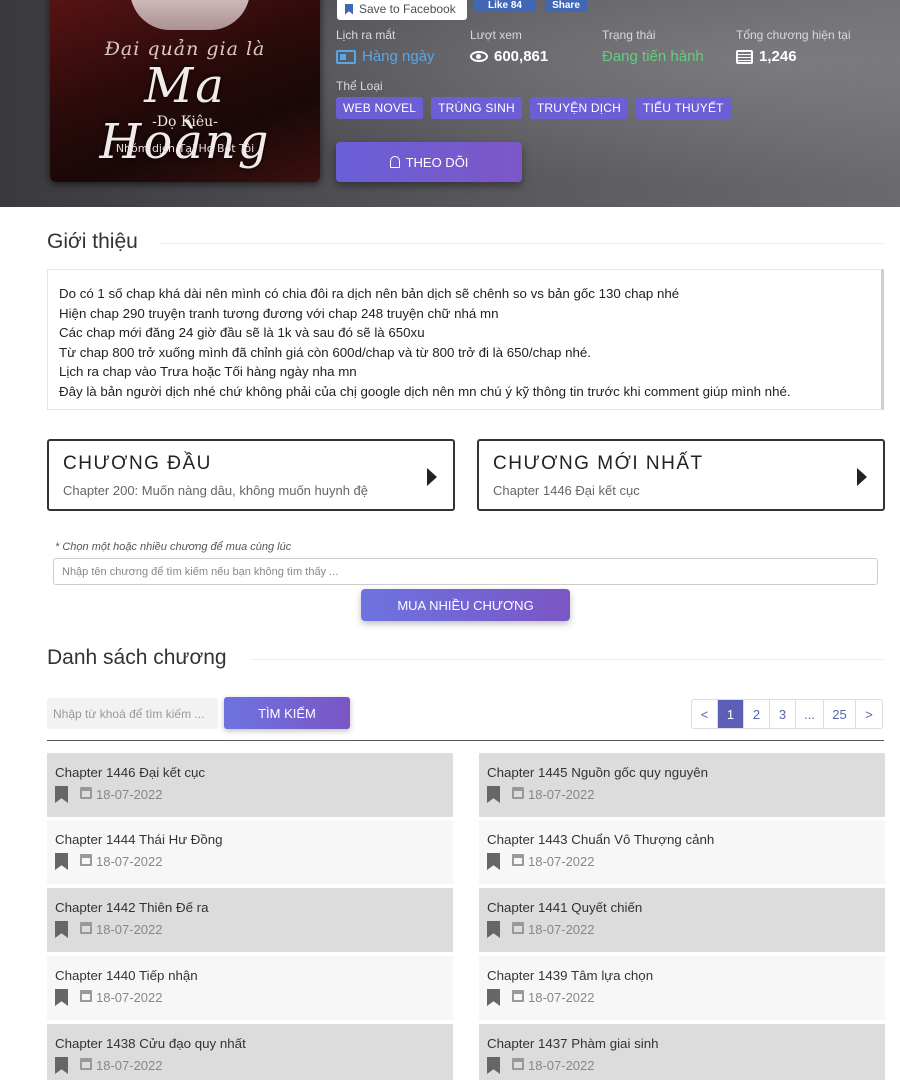 Image resolution: width=900 pixels, height=1080 pixels. I want to click on pagination-prev: <, so click(705, 714).